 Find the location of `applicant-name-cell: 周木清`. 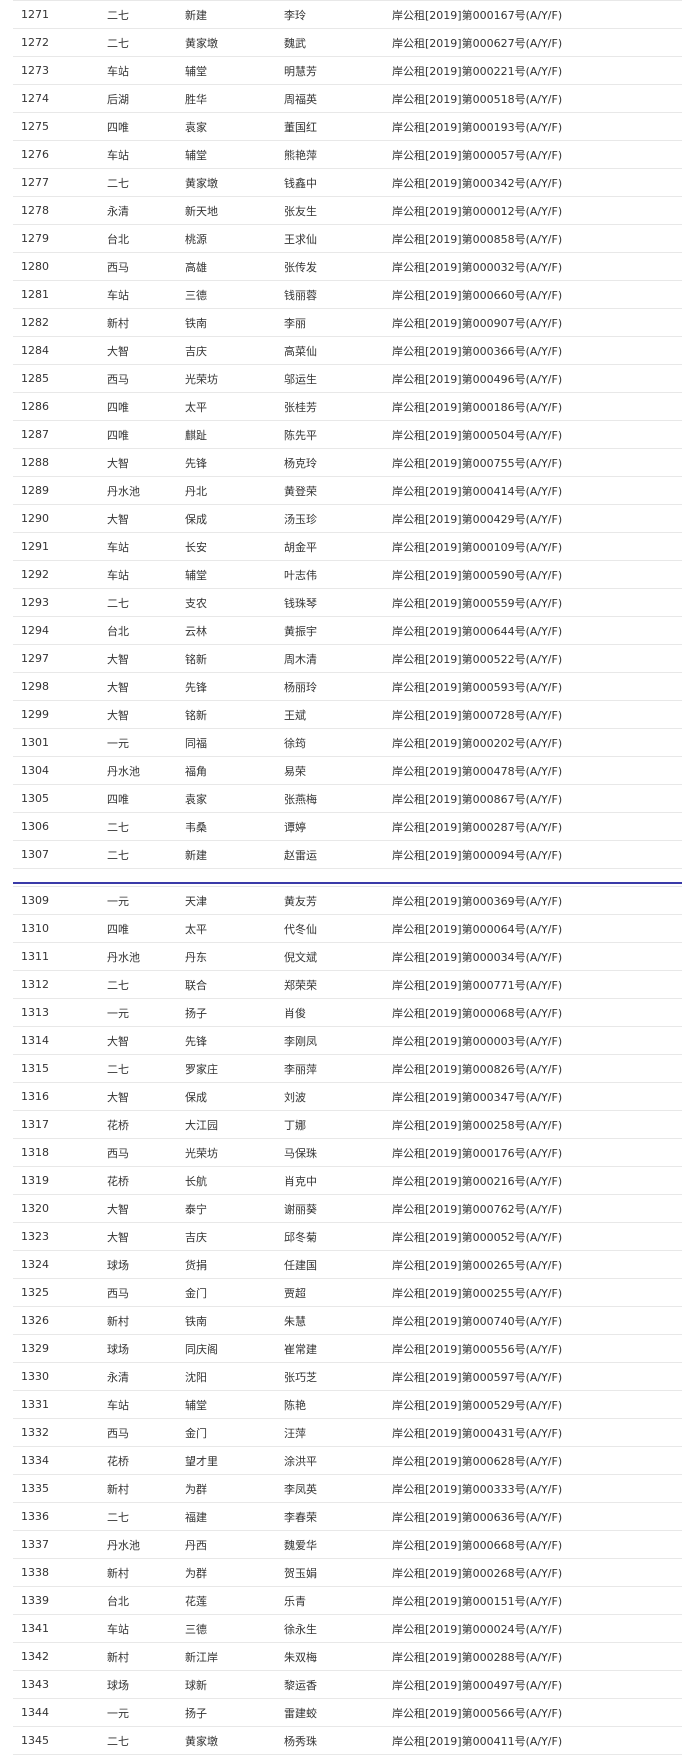

applicant-name-cell: 周木清 is located at coordinates (330, 658).